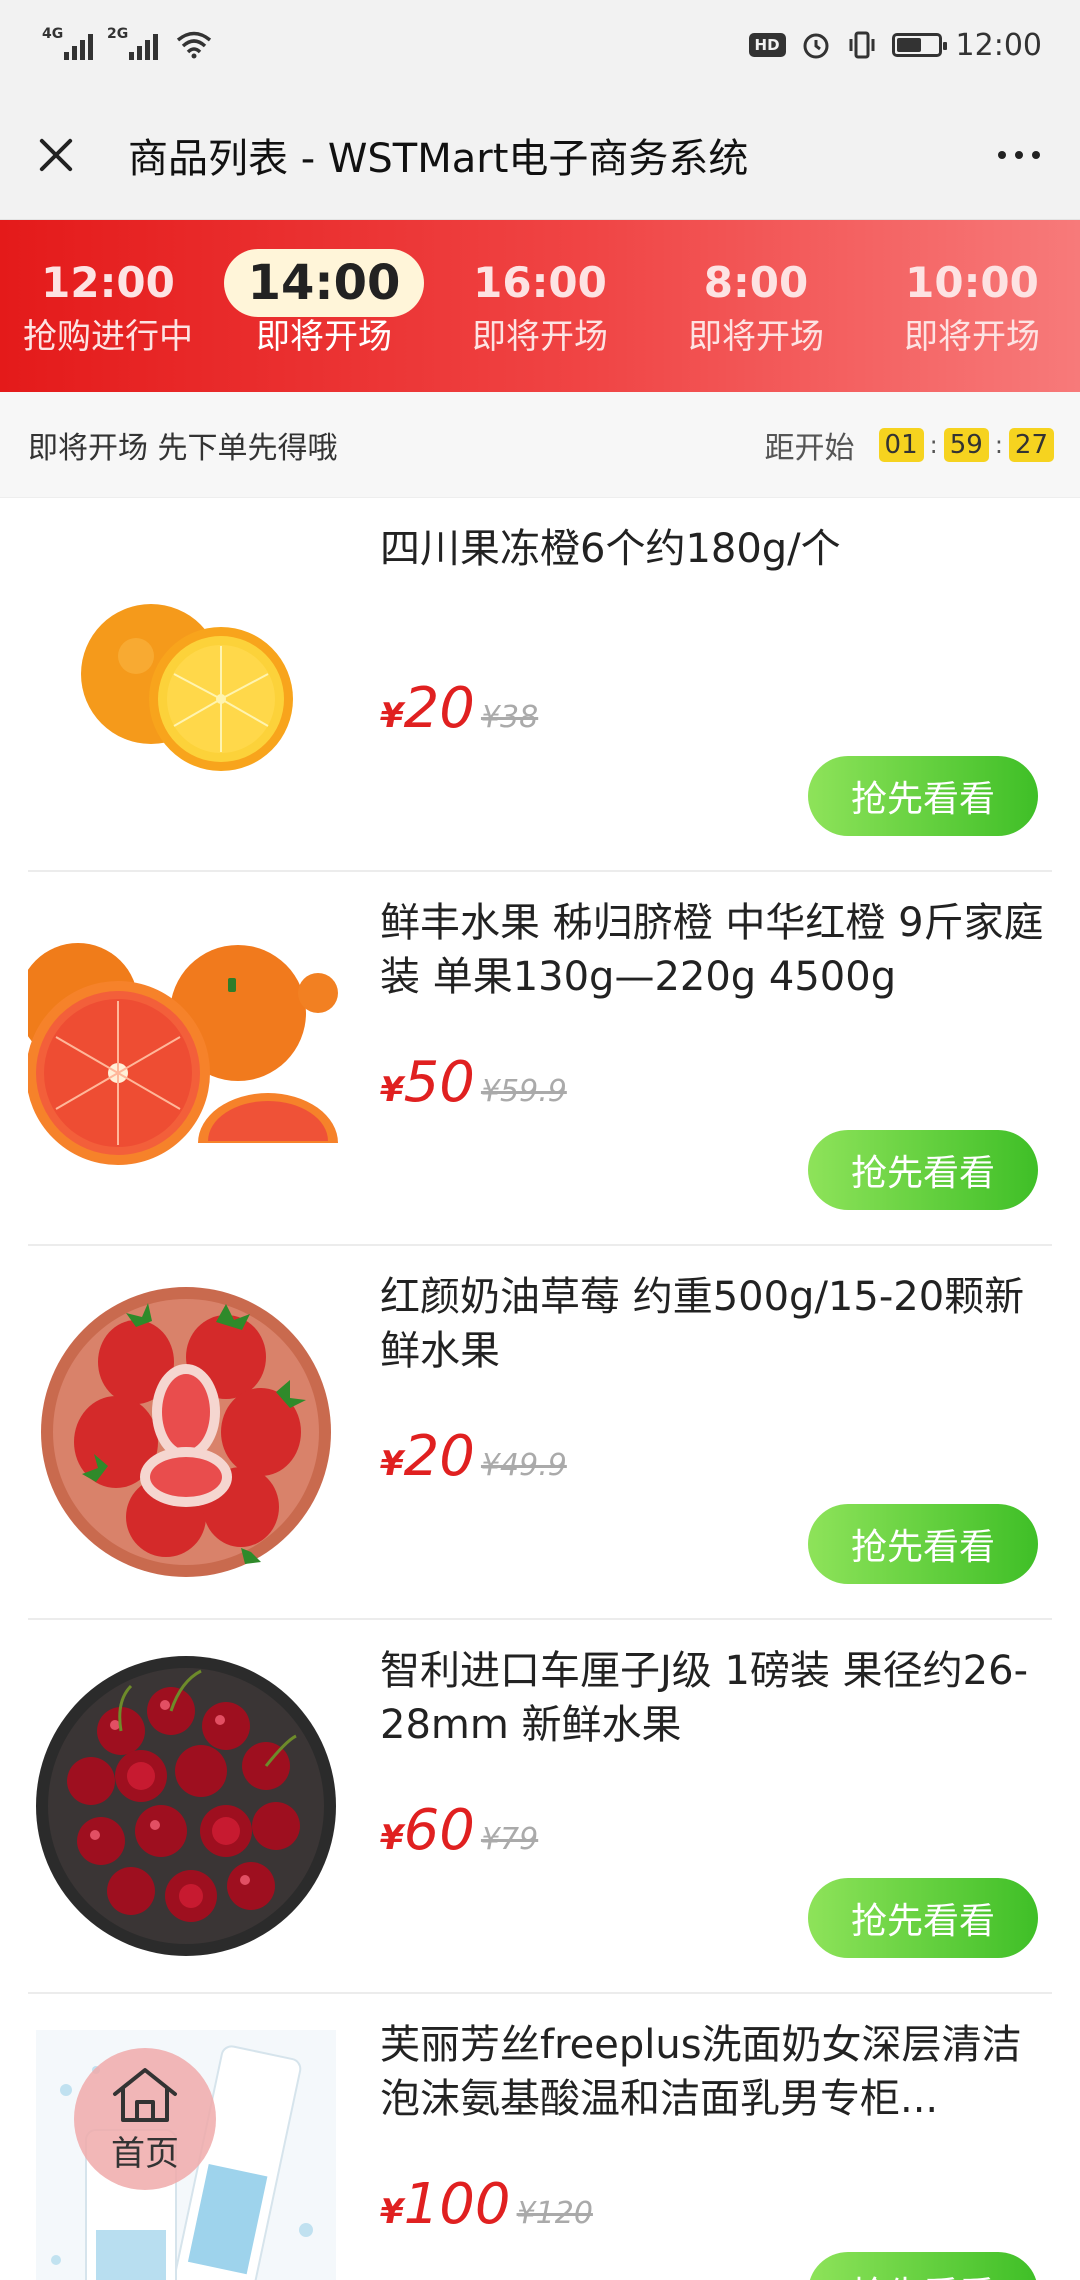 This screenshot has height=2280, width=1080. I want to click on countdown-bar: 即将开场 先下单先得哦 距开始 01 : 59 : 27, so click(540, 445).